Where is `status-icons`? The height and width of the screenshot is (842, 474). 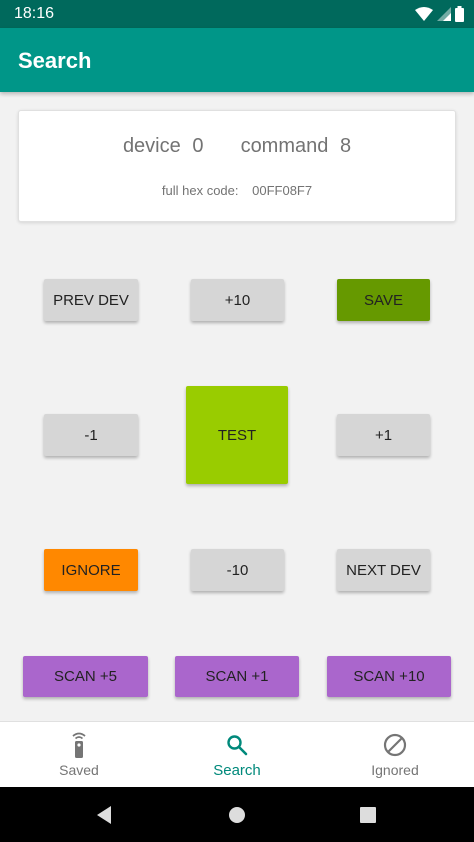
status-icons is located at coordinates (439, 14).